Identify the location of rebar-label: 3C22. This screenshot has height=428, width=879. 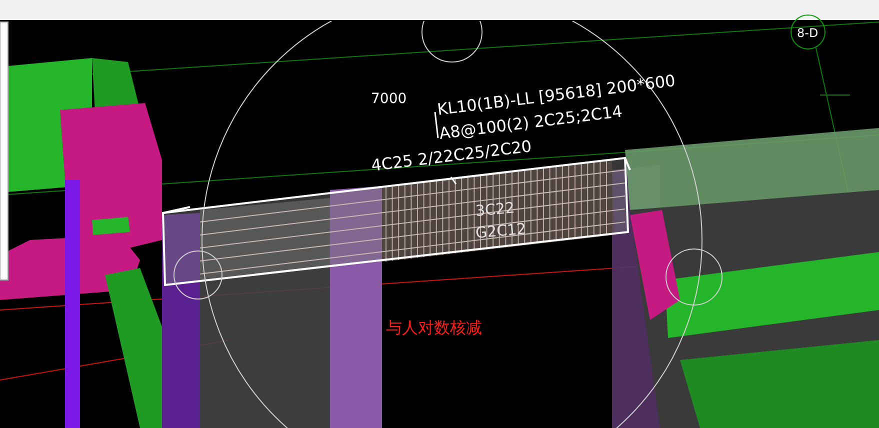
(495, 209).